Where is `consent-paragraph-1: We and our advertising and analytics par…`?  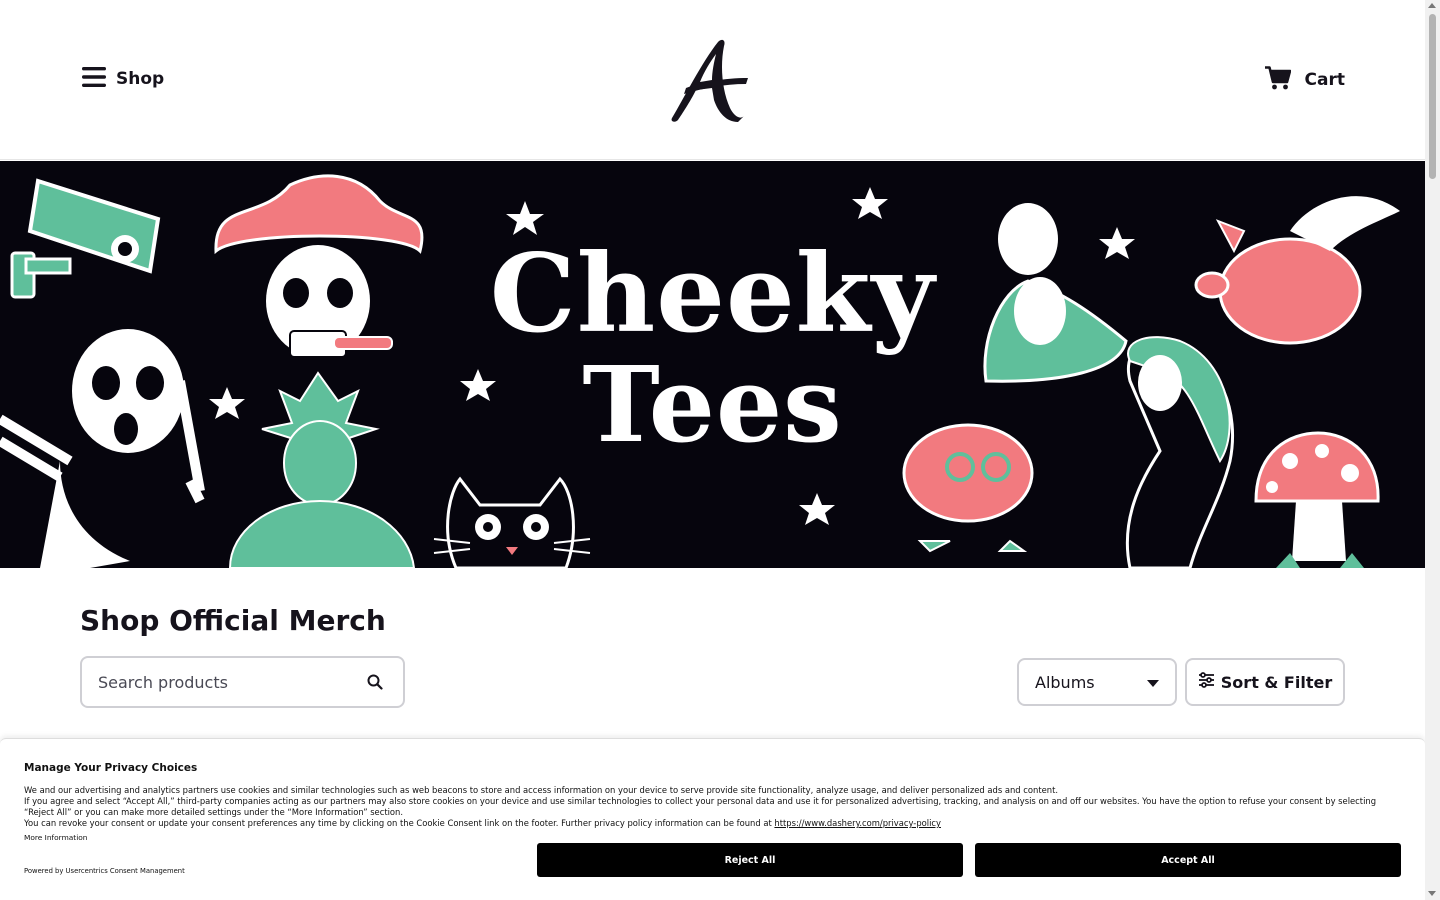 consent-paragraph-1: We and our advertising and analytics par… is located at coordinates (541, 790).